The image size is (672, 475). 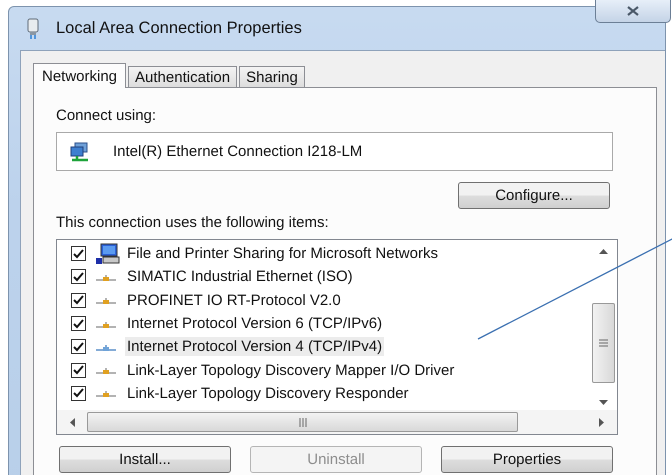 I want to click on network-plug-icon, so click(x=33, y=29).